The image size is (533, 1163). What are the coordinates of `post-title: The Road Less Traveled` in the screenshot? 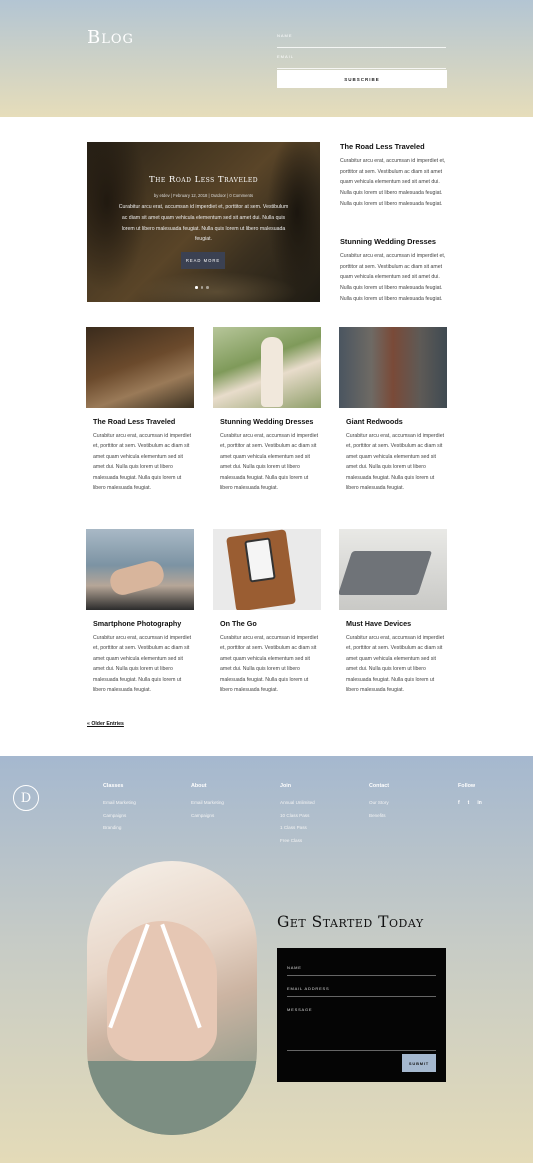 It's located at (143, 421).